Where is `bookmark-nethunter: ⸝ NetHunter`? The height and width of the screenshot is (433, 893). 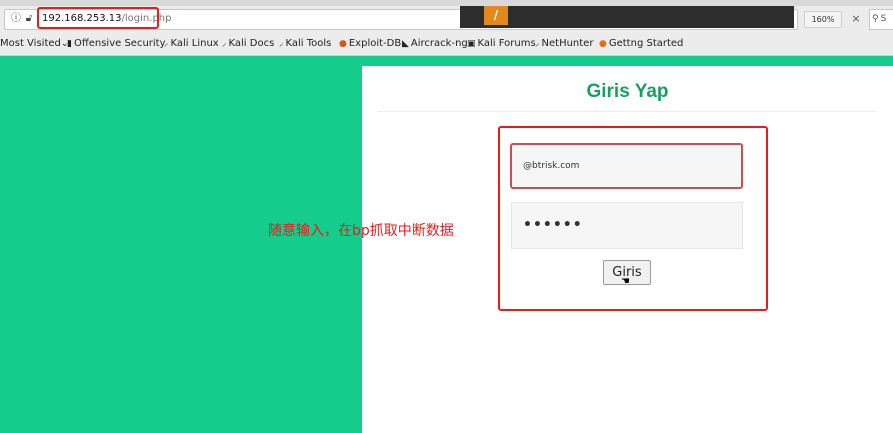 bookmark-nethunter: ⸝ NetHunter is located at coordinates (564, 44).